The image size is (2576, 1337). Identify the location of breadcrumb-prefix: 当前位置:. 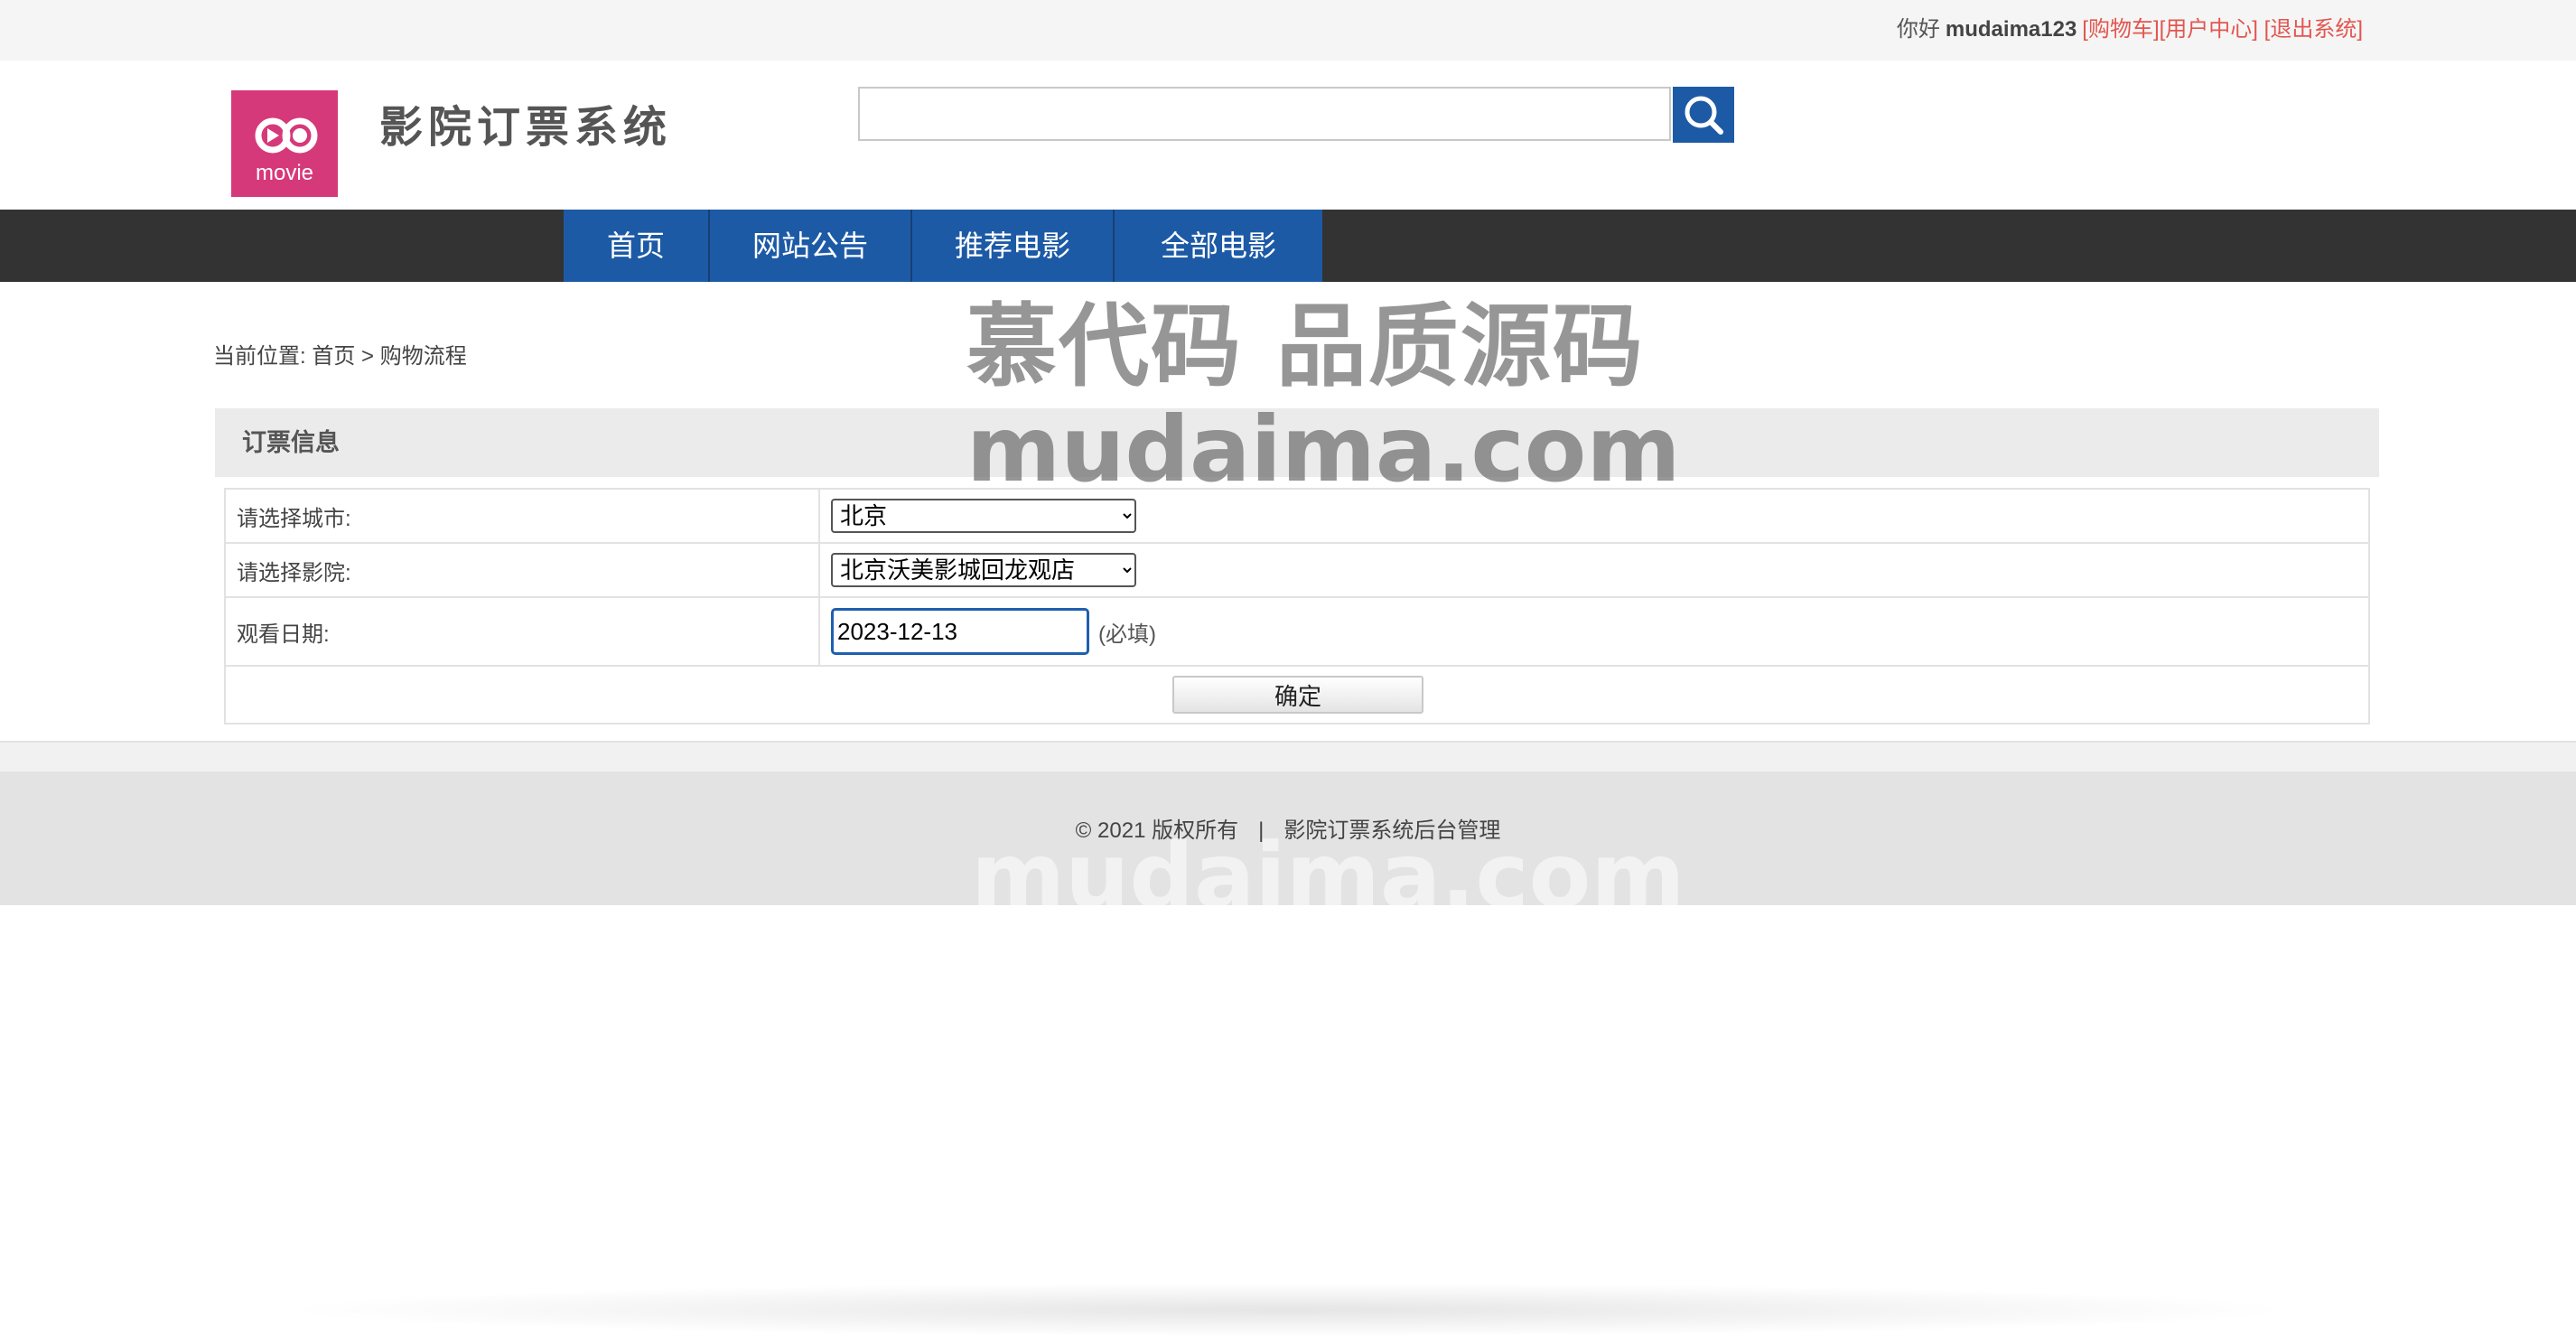
(259, 356).